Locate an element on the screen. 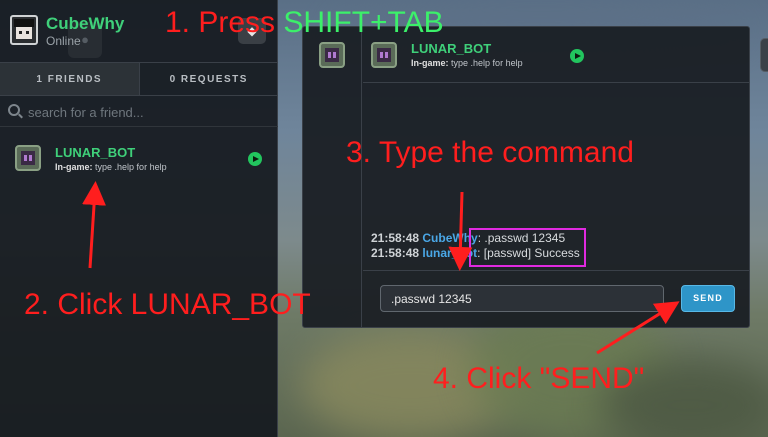 This screenshot has width=768, height=437. arrow-to-input is located at coordinates (460, 231).